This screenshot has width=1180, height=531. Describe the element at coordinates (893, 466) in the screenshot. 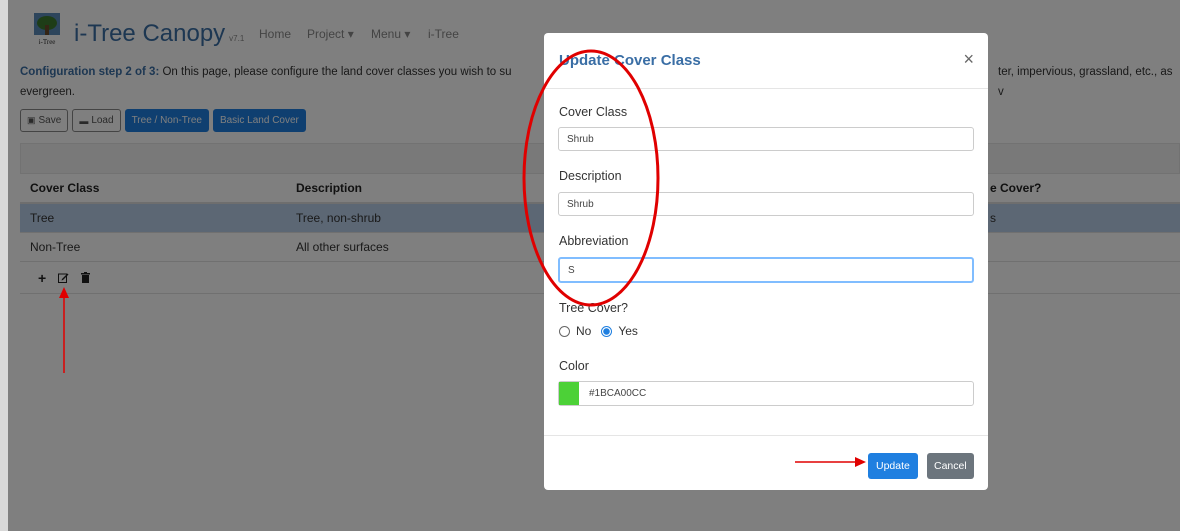

I see `update-button: Update` at that location.